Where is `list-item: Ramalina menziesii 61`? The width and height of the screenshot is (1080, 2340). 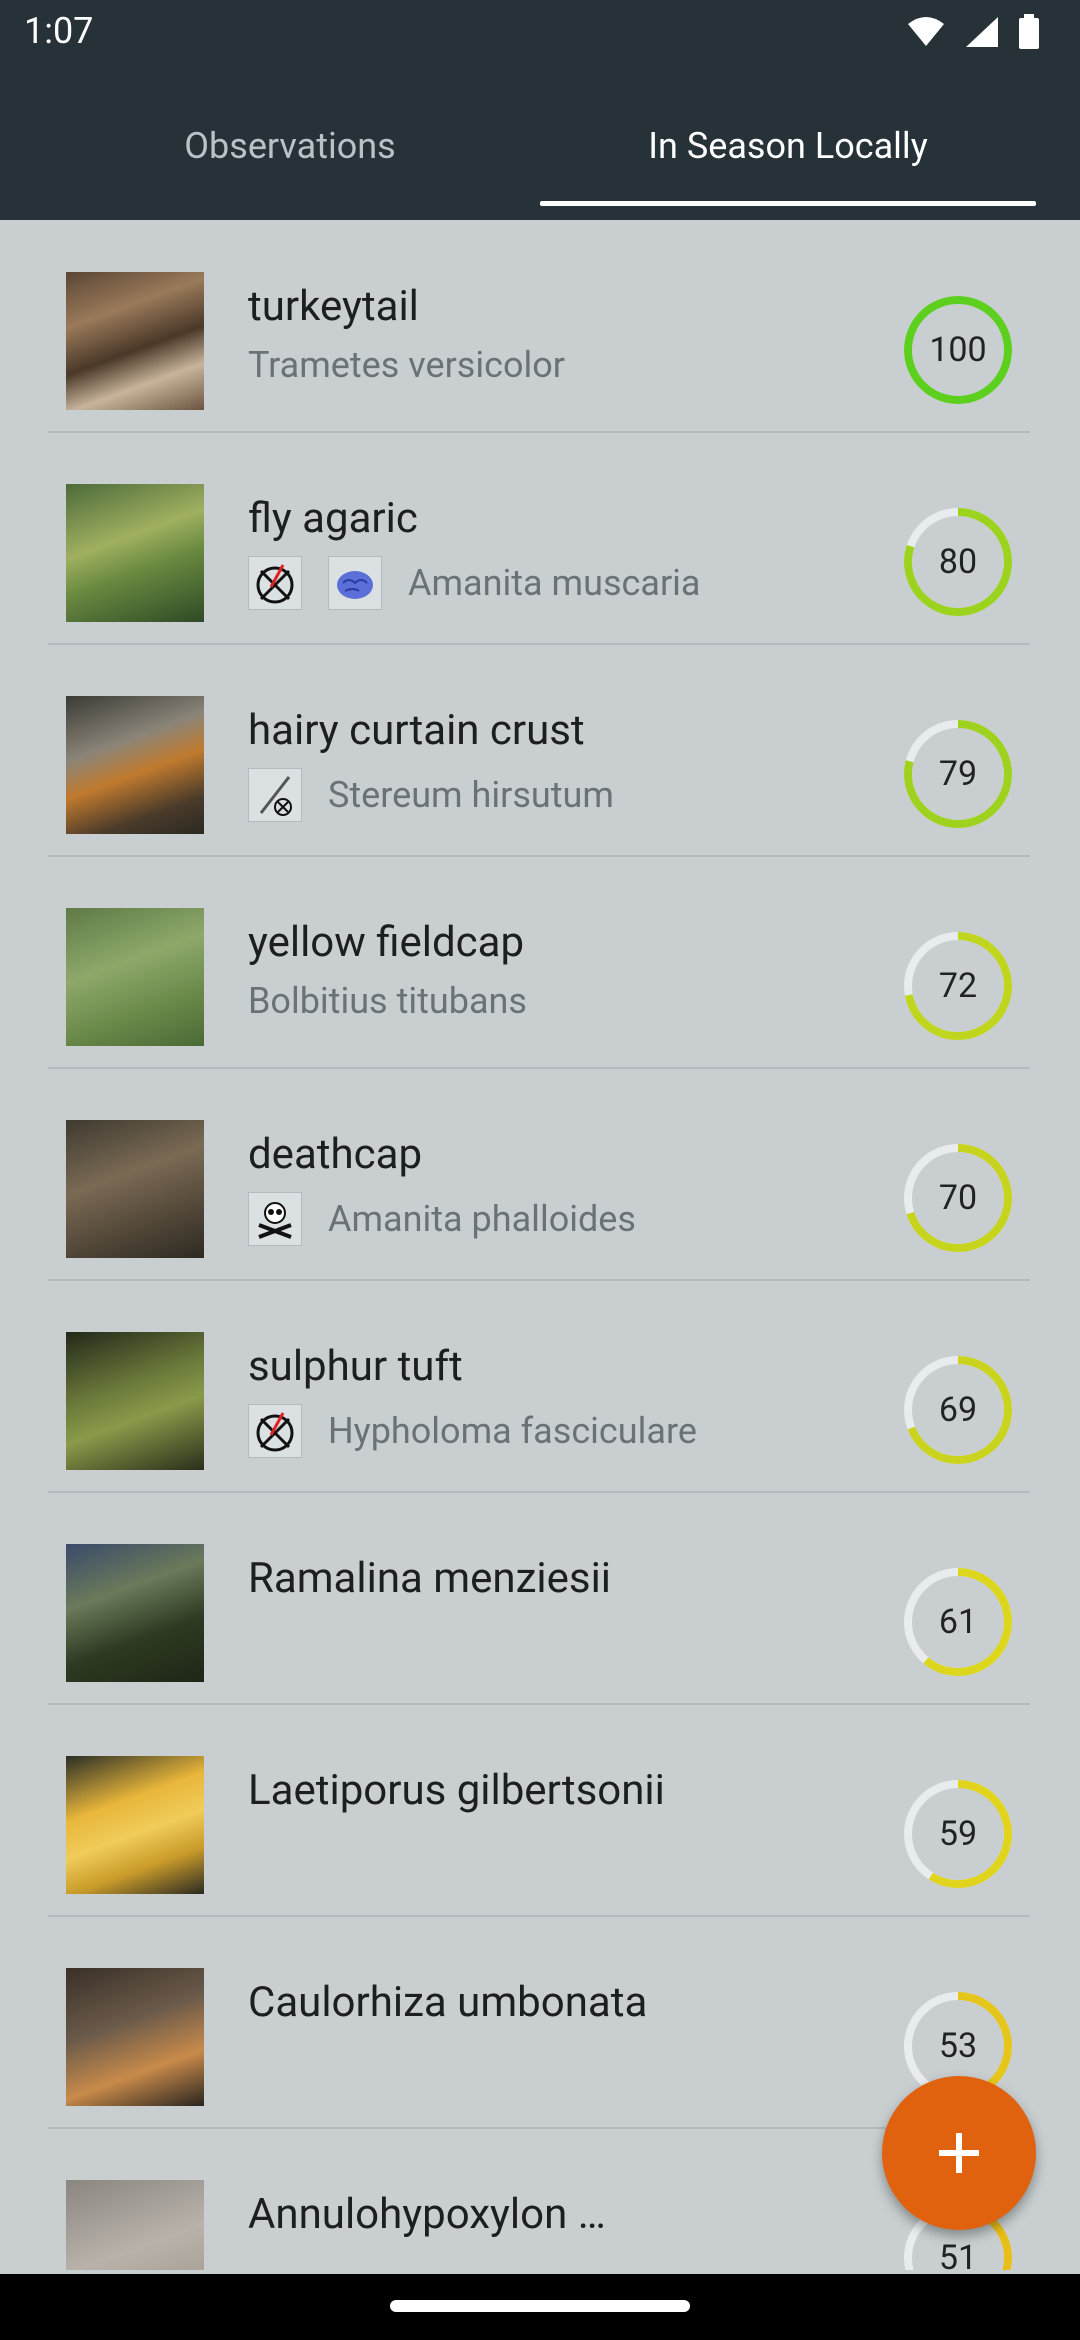
list-item: Ramalina menziesii 61 is located at coordinates (539, 1598).